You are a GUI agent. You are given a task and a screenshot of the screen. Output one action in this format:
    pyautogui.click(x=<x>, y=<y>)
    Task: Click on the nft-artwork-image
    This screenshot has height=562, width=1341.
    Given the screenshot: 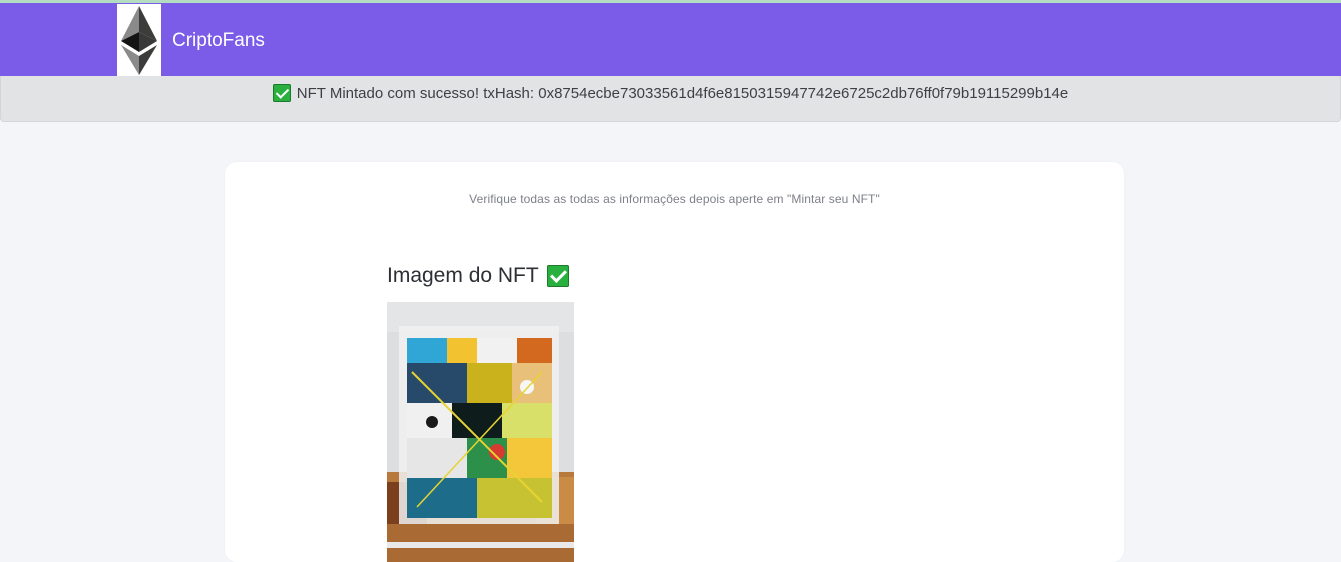 What is the action you would take?
    pyautogui.click(x=480, y=432)
    